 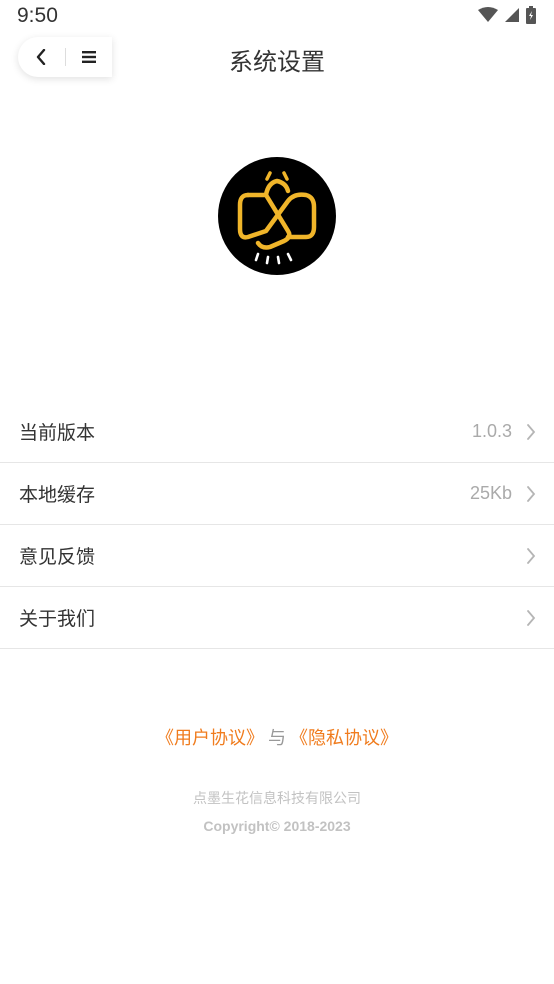 I want to click on wifi-icon, so click(x=488, y=14).